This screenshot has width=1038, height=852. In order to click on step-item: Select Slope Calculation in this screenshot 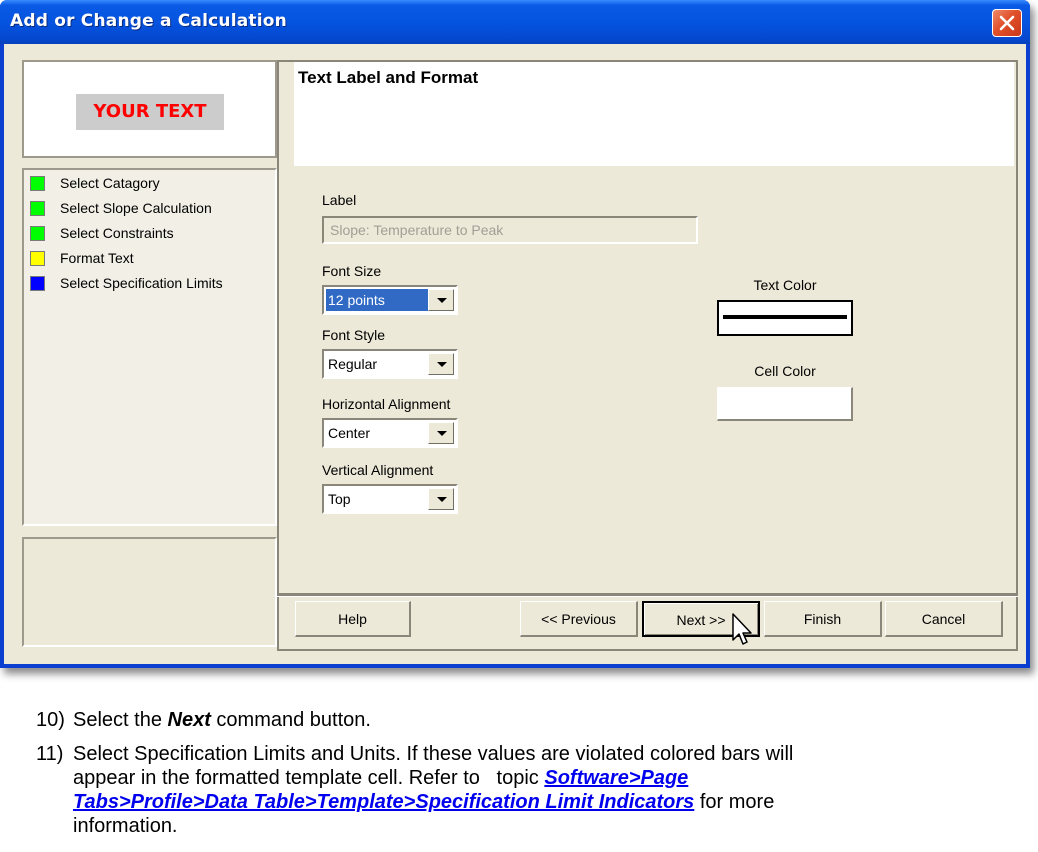, I will do `click(121, 208)`.